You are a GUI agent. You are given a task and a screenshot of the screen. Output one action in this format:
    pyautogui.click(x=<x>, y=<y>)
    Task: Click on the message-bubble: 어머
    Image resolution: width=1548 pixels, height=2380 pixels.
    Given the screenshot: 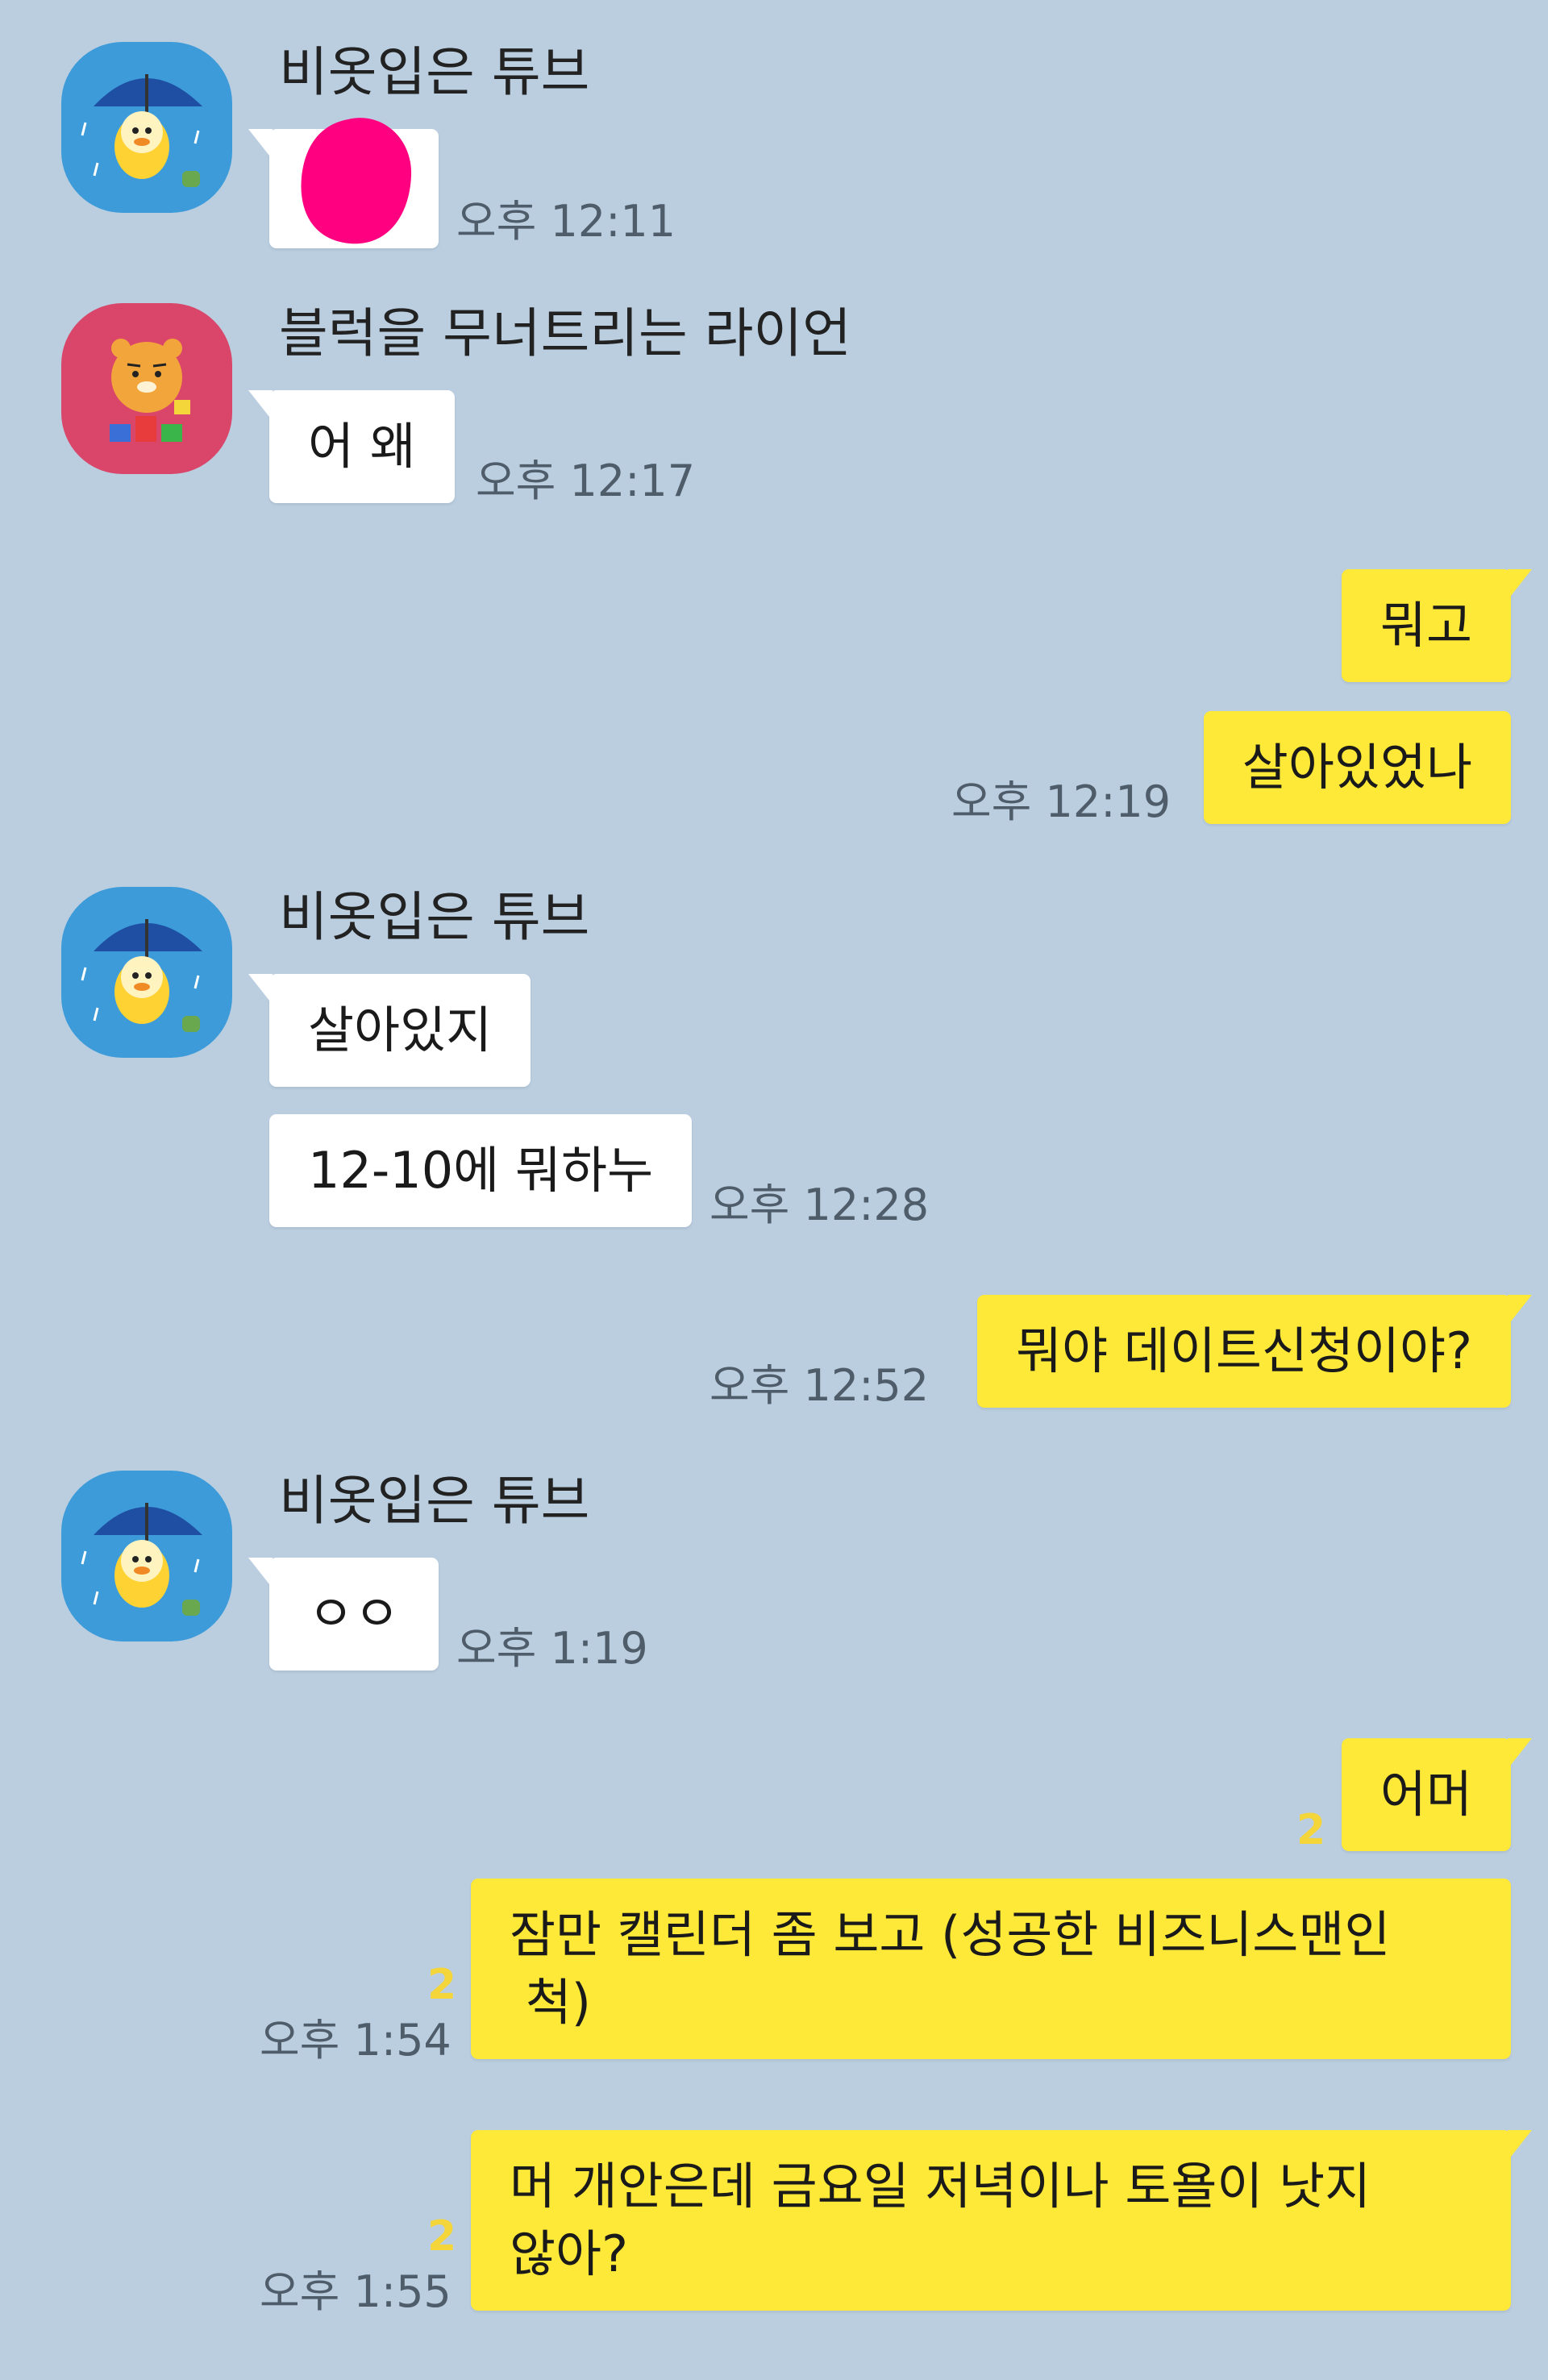 What is the action you would take?
    pyautogui.click(x=1437, y=1794)
    